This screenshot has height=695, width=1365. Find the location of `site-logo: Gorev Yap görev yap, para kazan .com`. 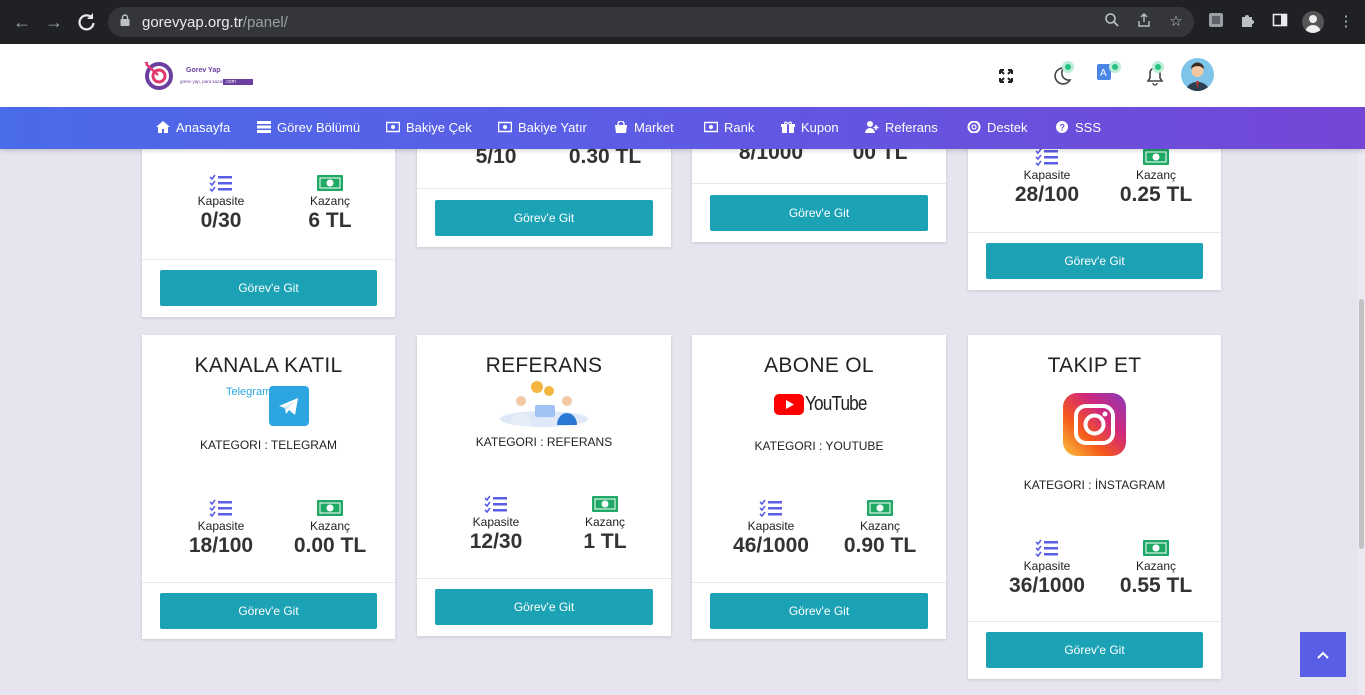

site-logo: Gorev Yap görev yap, para kazan .com is located at coordinates (199, 75).